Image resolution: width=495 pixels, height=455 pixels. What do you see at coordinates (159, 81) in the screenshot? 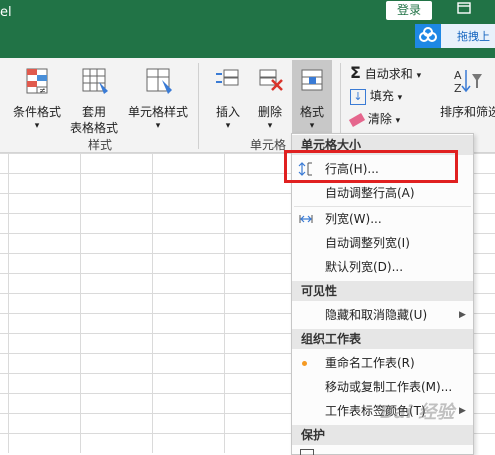
I see `cell-style-icon` at bounding box center [159, 81].